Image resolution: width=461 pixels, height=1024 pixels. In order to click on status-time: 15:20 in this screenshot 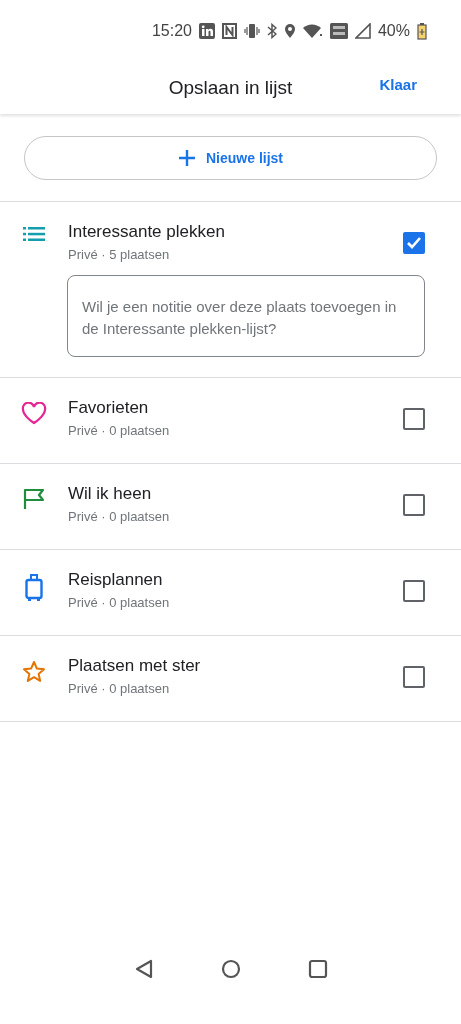, I will do `click(171, 31)`.